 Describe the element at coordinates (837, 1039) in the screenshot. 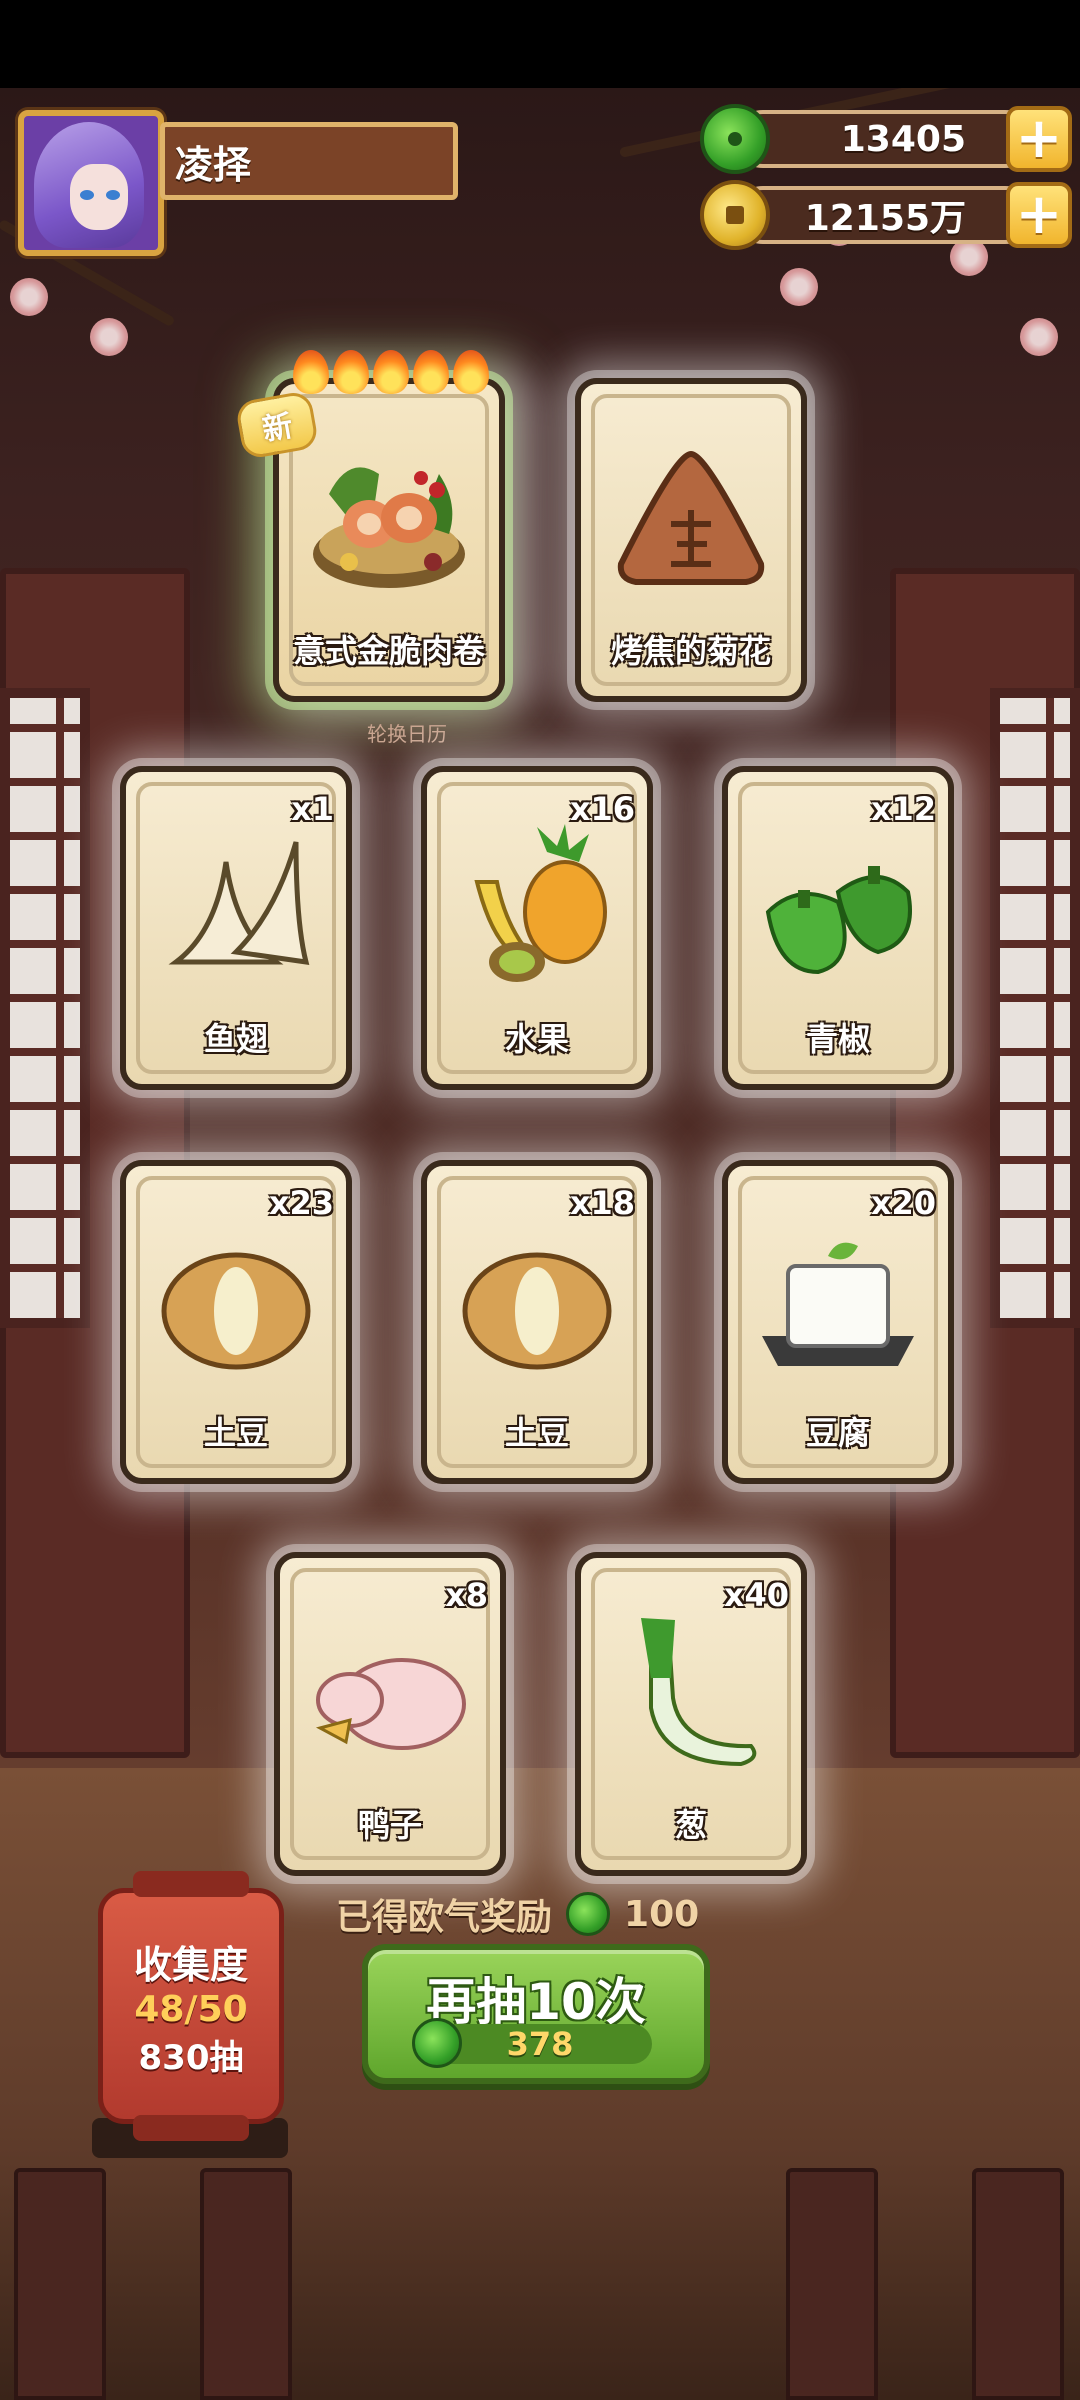

I see `card-name: 青椒` at that location.